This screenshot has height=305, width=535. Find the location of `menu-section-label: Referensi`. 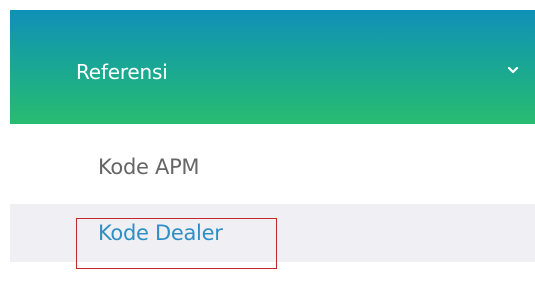

menu-section-label: Referensi is located at coordinates (122, 72).